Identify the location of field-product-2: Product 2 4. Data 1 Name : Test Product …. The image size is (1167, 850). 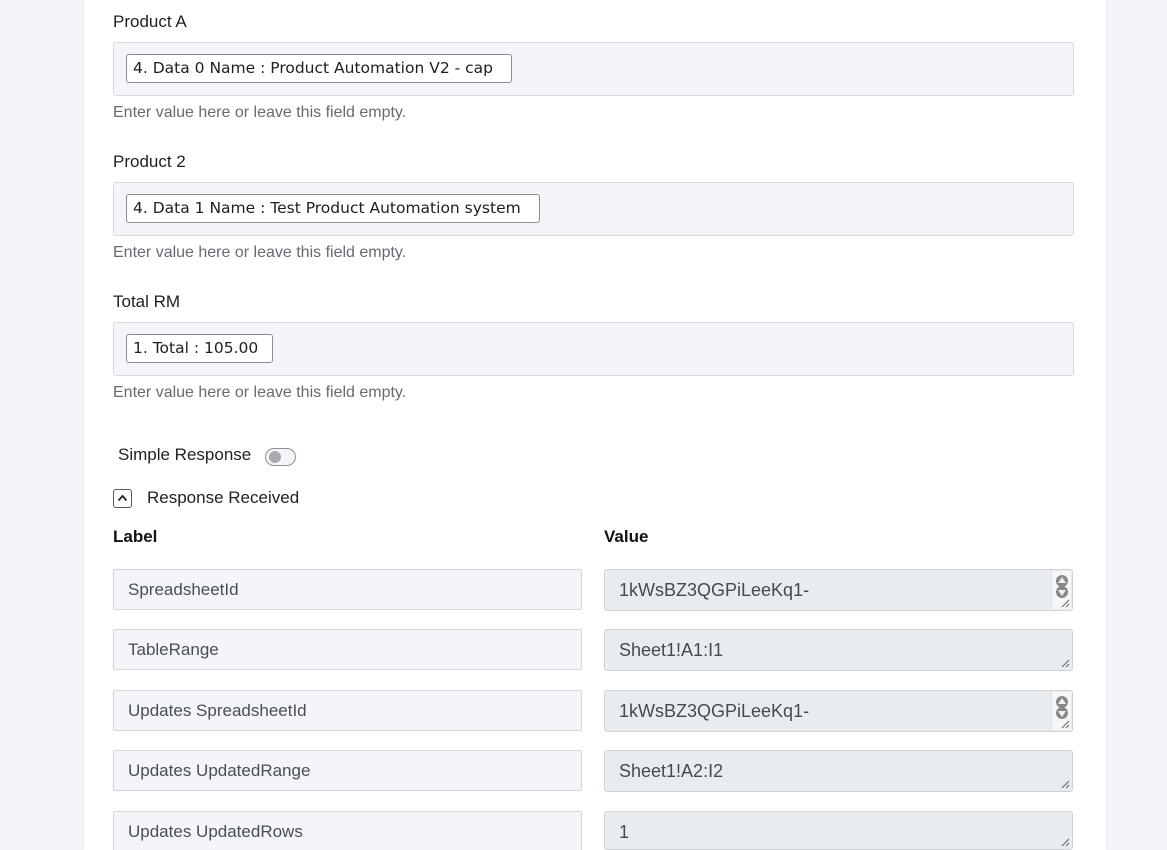
(593, 207).